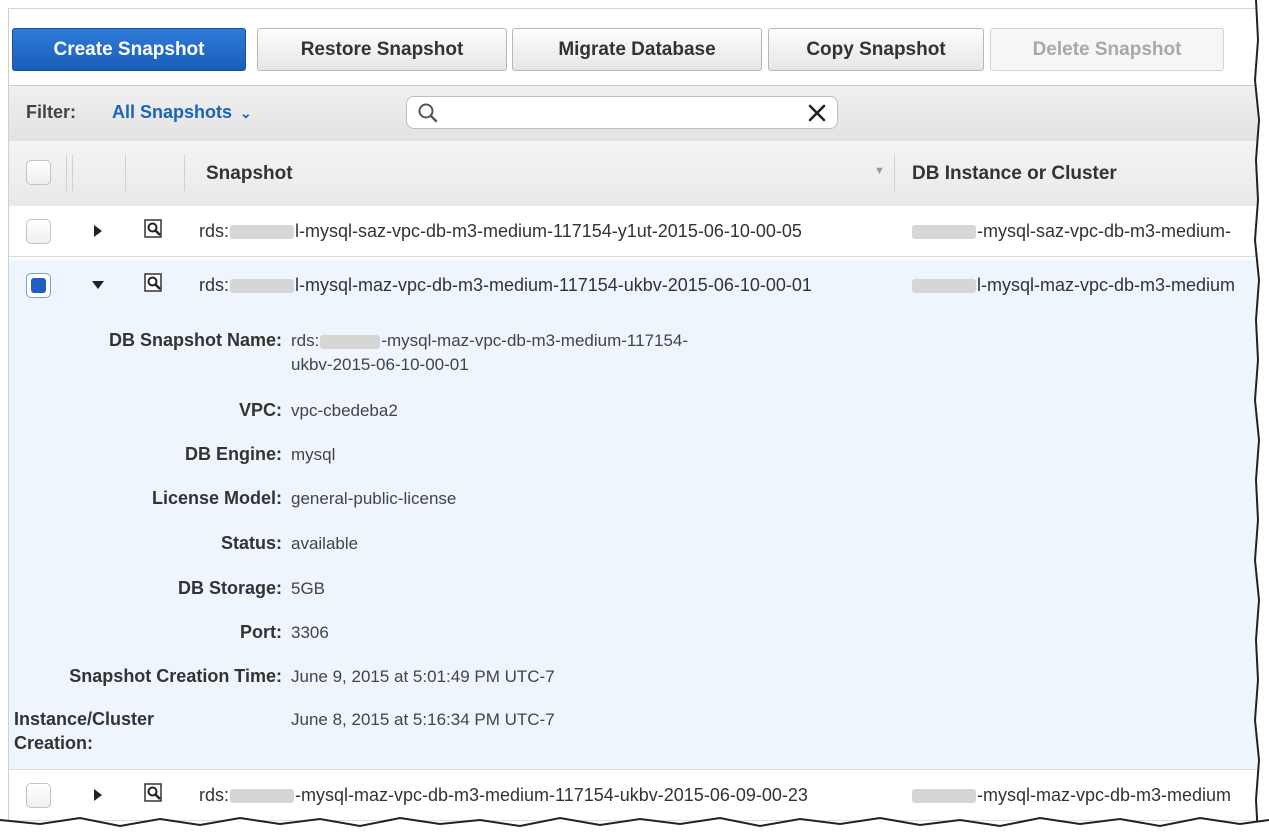 This screenshot has width=1269, height=837. Describe the element at coordinates (251, 543) in the screenshot. I see `detail-label-status: Status:` at that location.